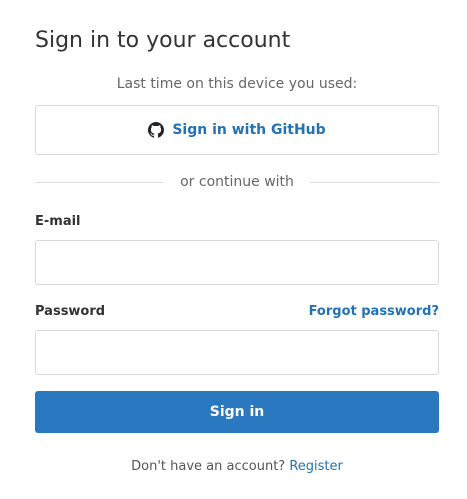 This screenshot has width=467, height=499. I want to click on password-label: Password, so click(70, 311).